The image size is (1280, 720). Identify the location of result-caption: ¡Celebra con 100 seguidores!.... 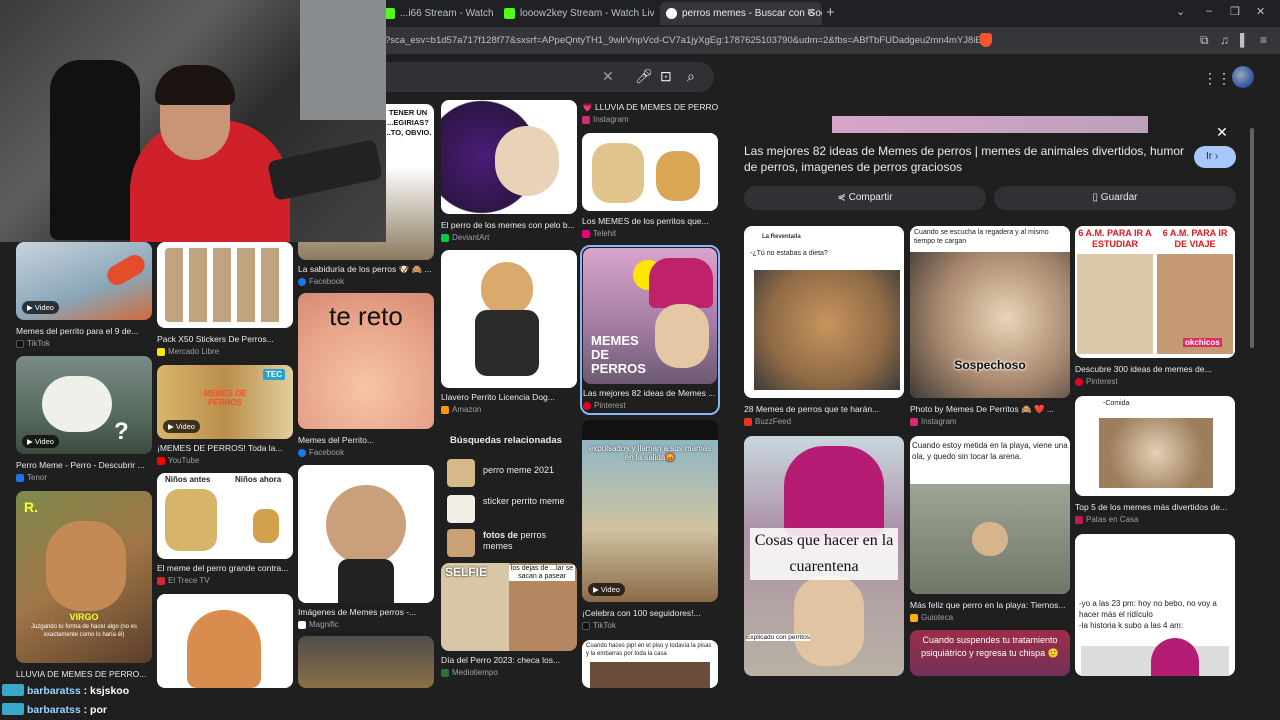
(650, 613).